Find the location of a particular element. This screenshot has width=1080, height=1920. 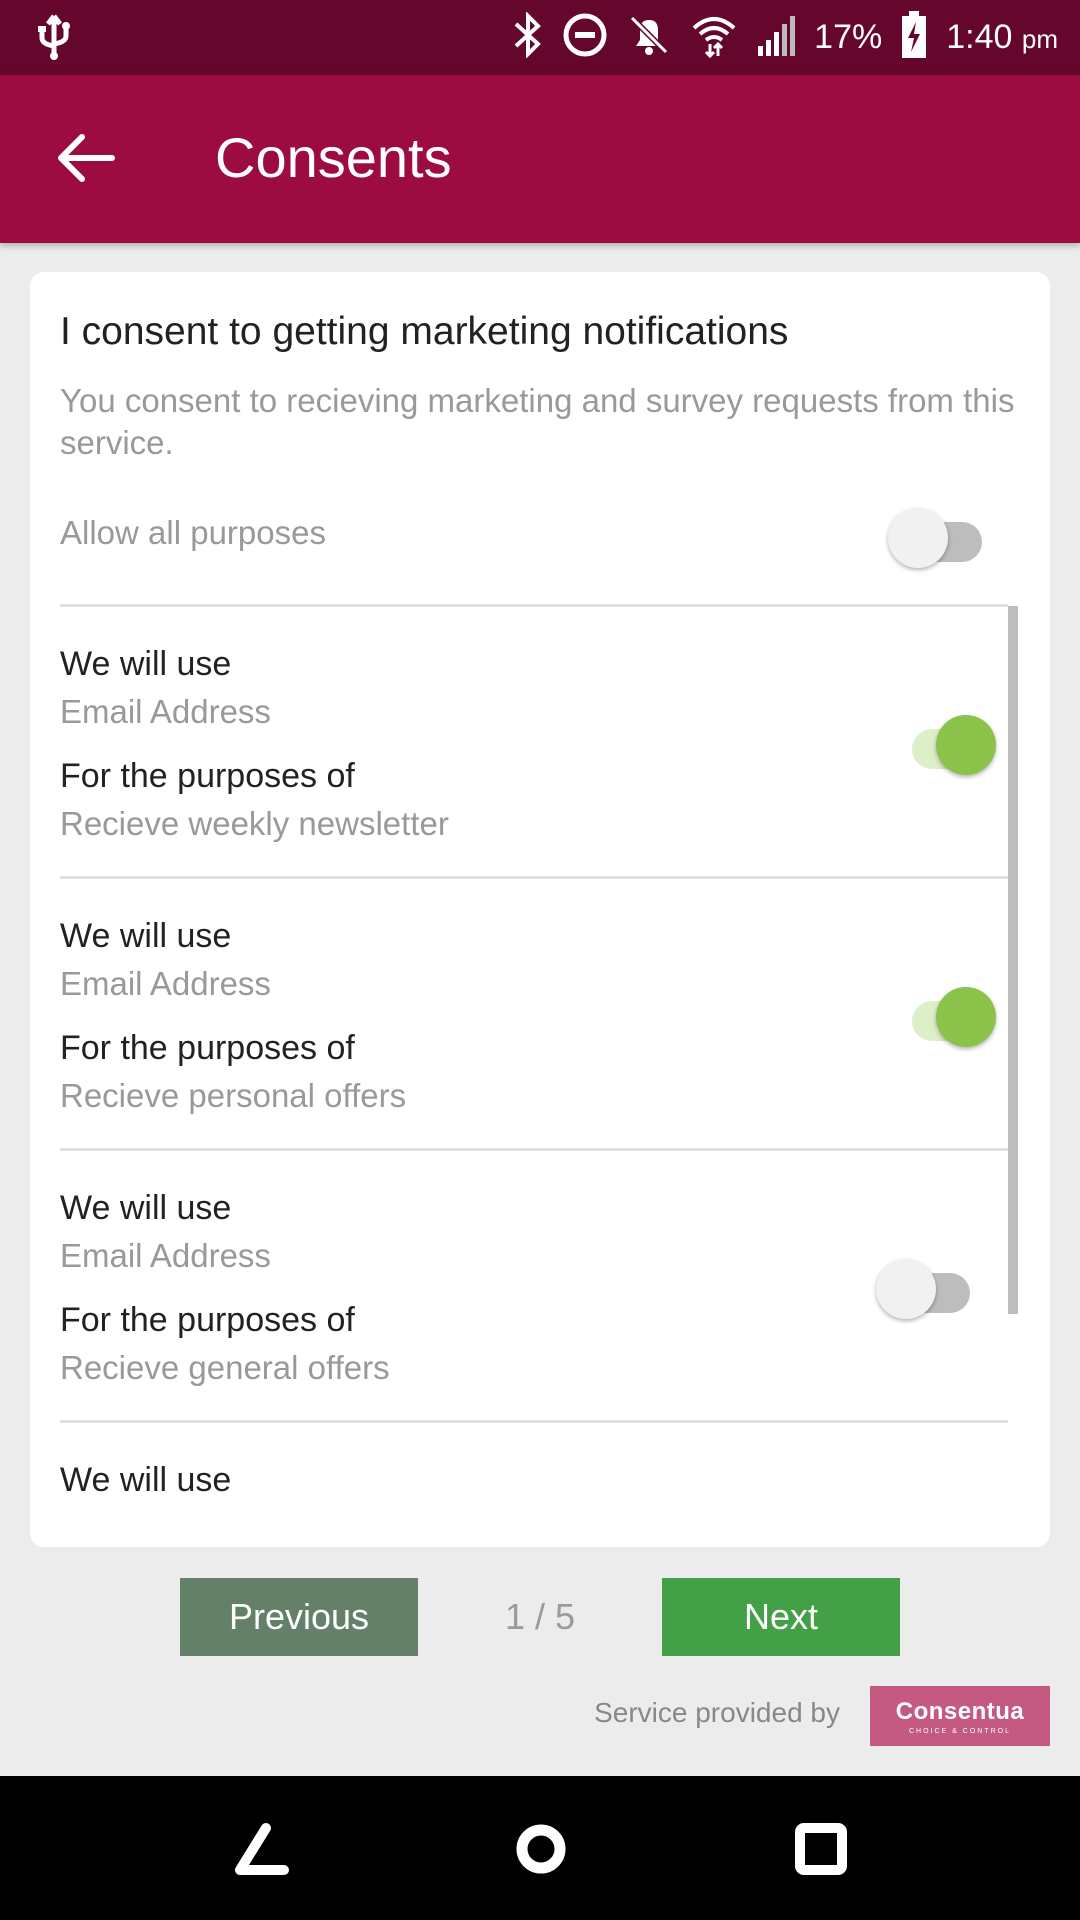

next-button: Next is located at coordinates (781, 1617).